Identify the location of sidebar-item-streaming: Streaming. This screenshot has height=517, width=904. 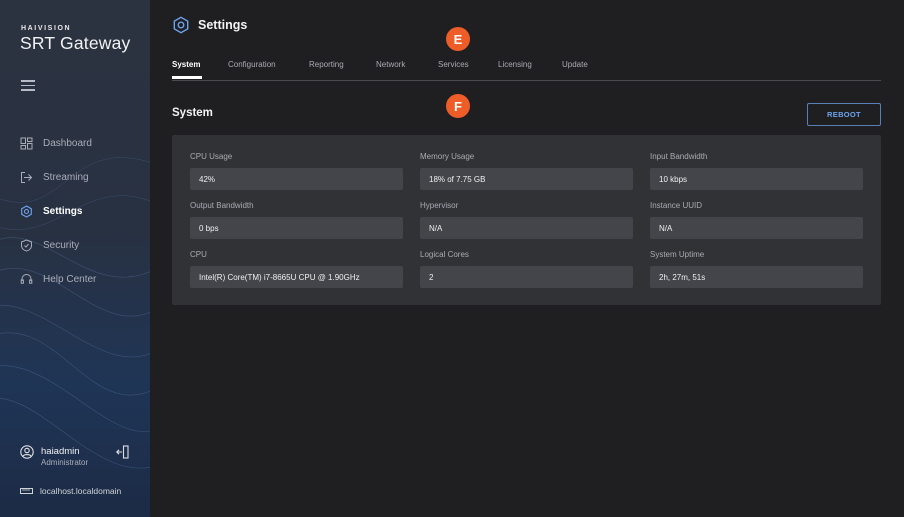
(80, 177).